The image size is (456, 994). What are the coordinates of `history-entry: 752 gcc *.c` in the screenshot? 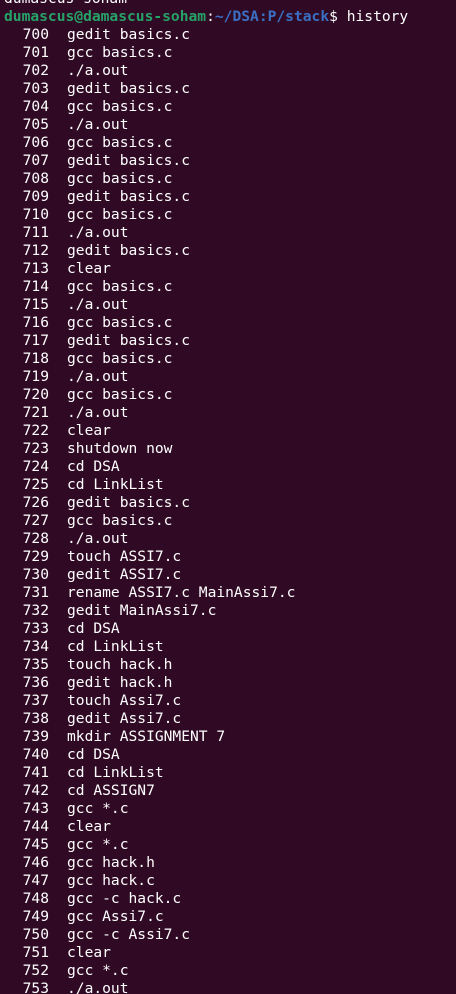 It's located at (229, 971).